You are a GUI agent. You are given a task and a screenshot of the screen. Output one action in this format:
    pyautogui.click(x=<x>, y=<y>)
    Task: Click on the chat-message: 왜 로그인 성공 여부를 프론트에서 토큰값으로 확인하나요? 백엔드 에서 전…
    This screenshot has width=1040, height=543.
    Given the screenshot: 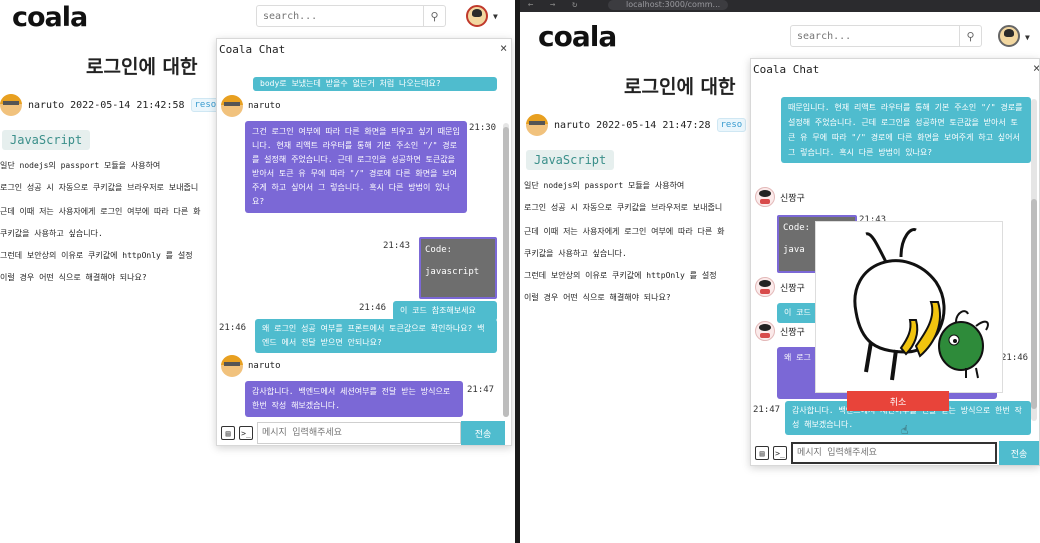 What is the action you would take?
    pyautogui.click(x=376, y=336)
    